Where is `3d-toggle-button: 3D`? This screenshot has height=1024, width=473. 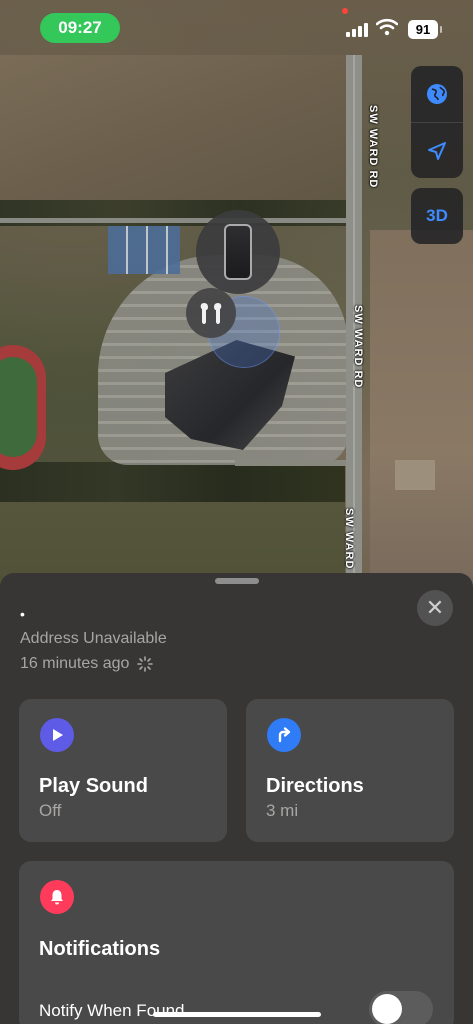 3d-toggle-button: 3D is located at coordinates (437, 216).